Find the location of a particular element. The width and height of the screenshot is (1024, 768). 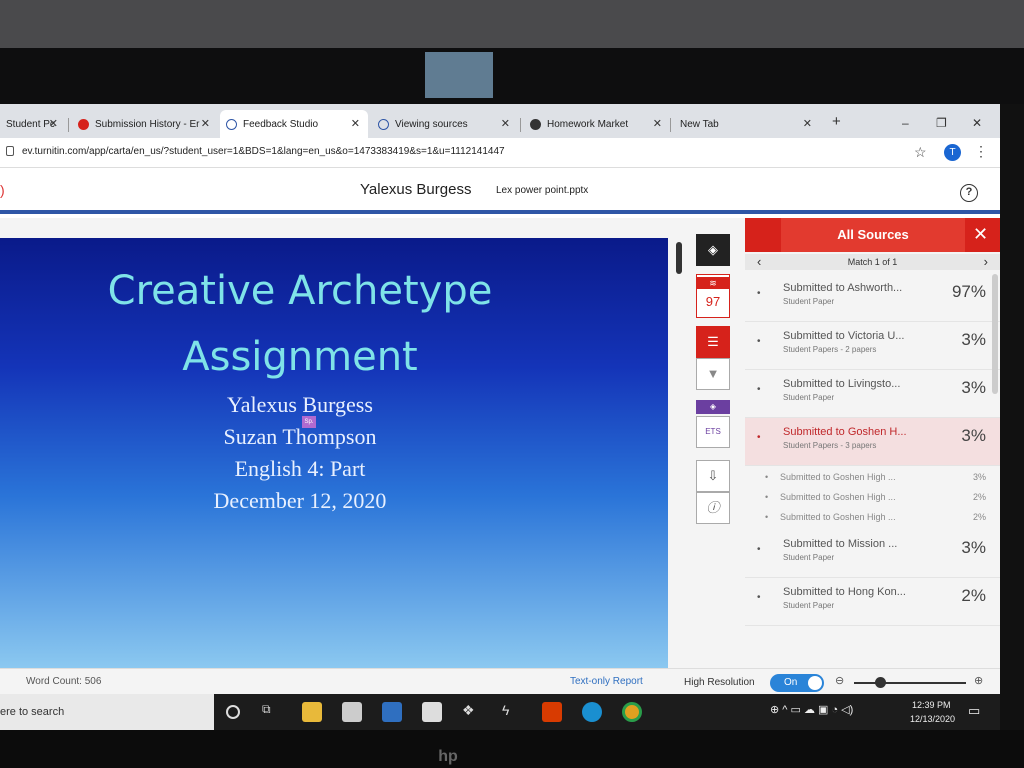

sources-scrollbar is located at coordinates (995, 334).